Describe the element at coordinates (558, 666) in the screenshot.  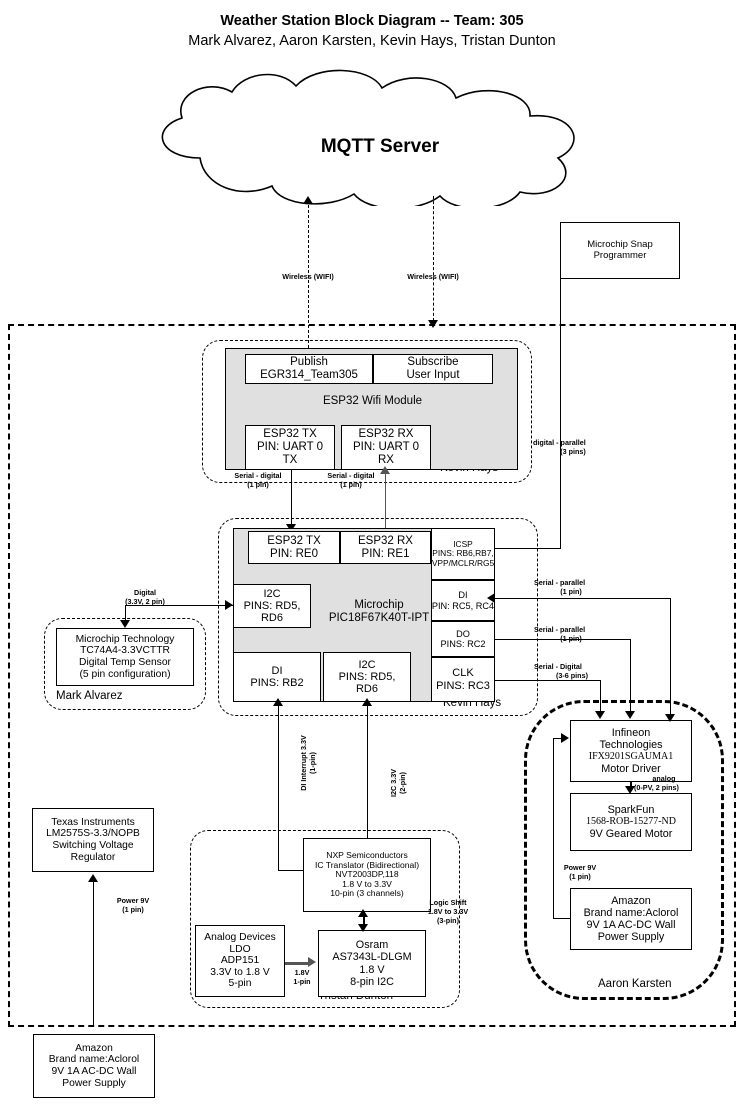
I see `clk-right-link-l1: Serial - Digital` at that location.